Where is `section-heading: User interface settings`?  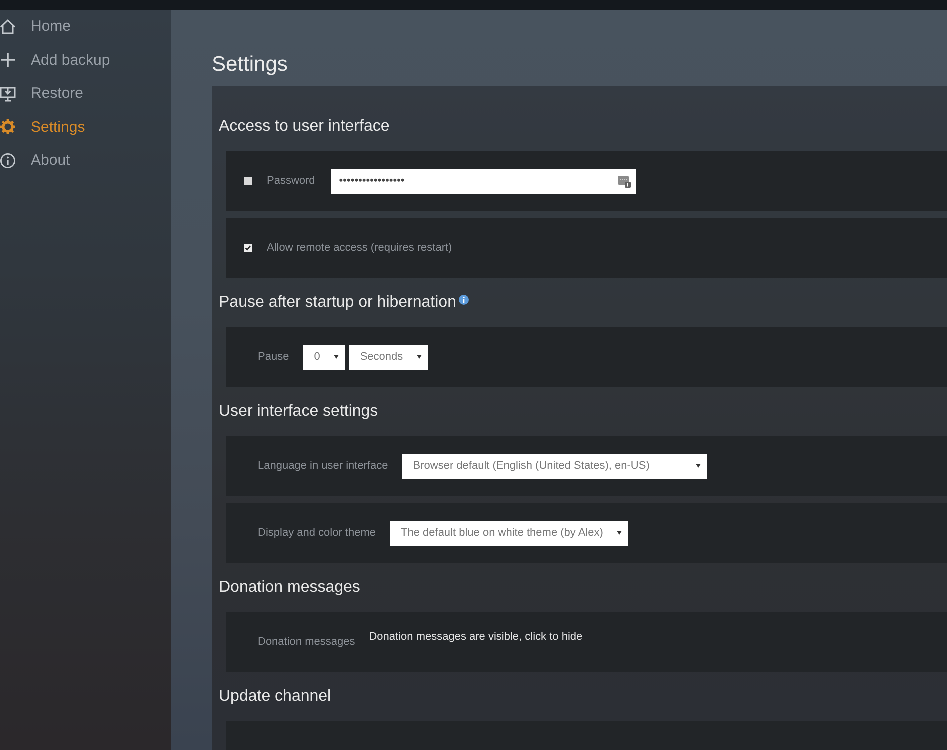
section-heading: User interface settings is located at coordinates (298, 412).